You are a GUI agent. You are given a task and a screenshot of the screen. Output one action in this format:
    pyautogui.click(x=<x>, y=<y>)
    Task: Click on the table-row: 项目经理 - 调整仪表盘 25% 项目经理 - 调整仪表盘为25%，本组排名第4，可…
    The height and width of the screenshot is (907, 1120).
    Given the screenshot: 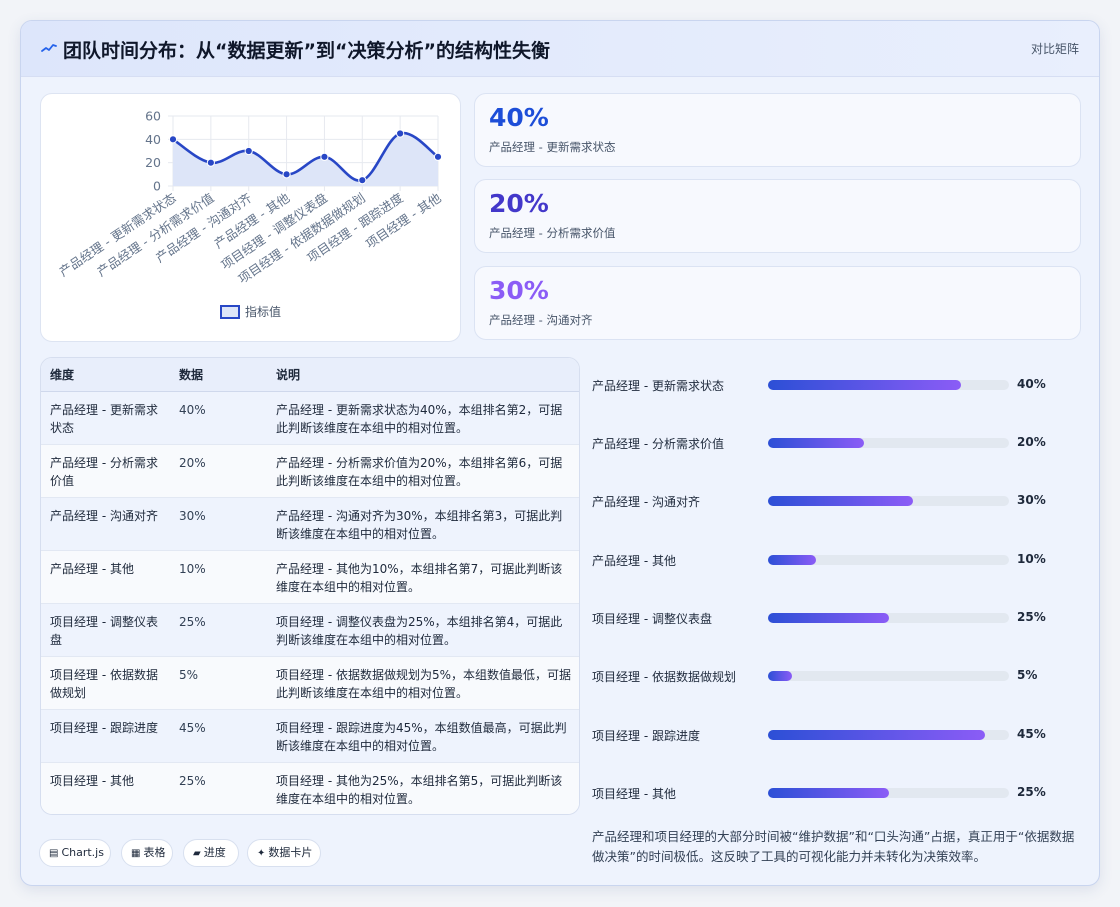 What is the action you would take?
    pyautogui.click(x=310, y=629)
    